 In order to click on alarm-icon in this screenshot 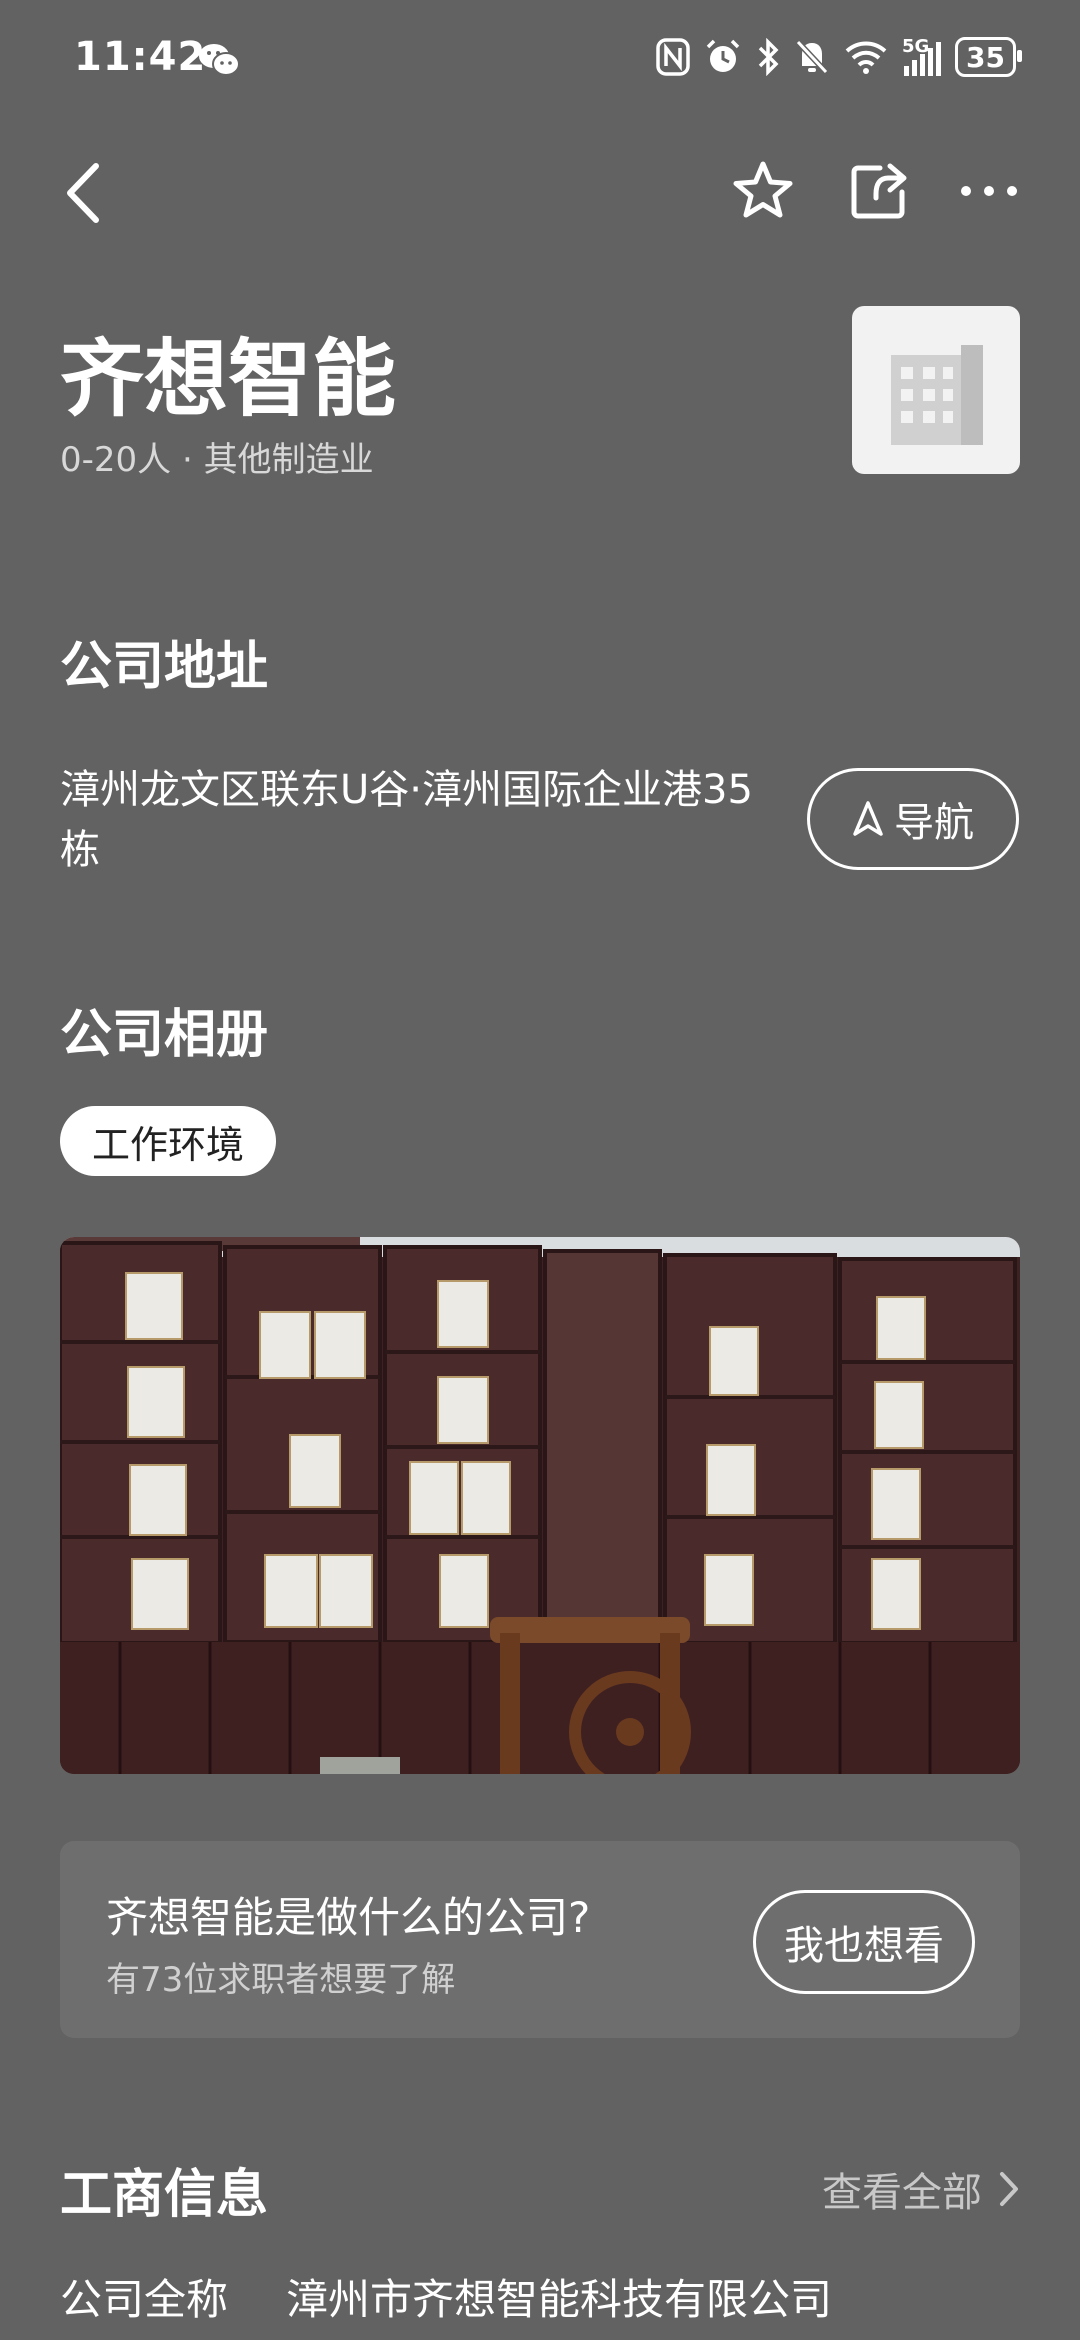, I will do `click(723, 55)`.